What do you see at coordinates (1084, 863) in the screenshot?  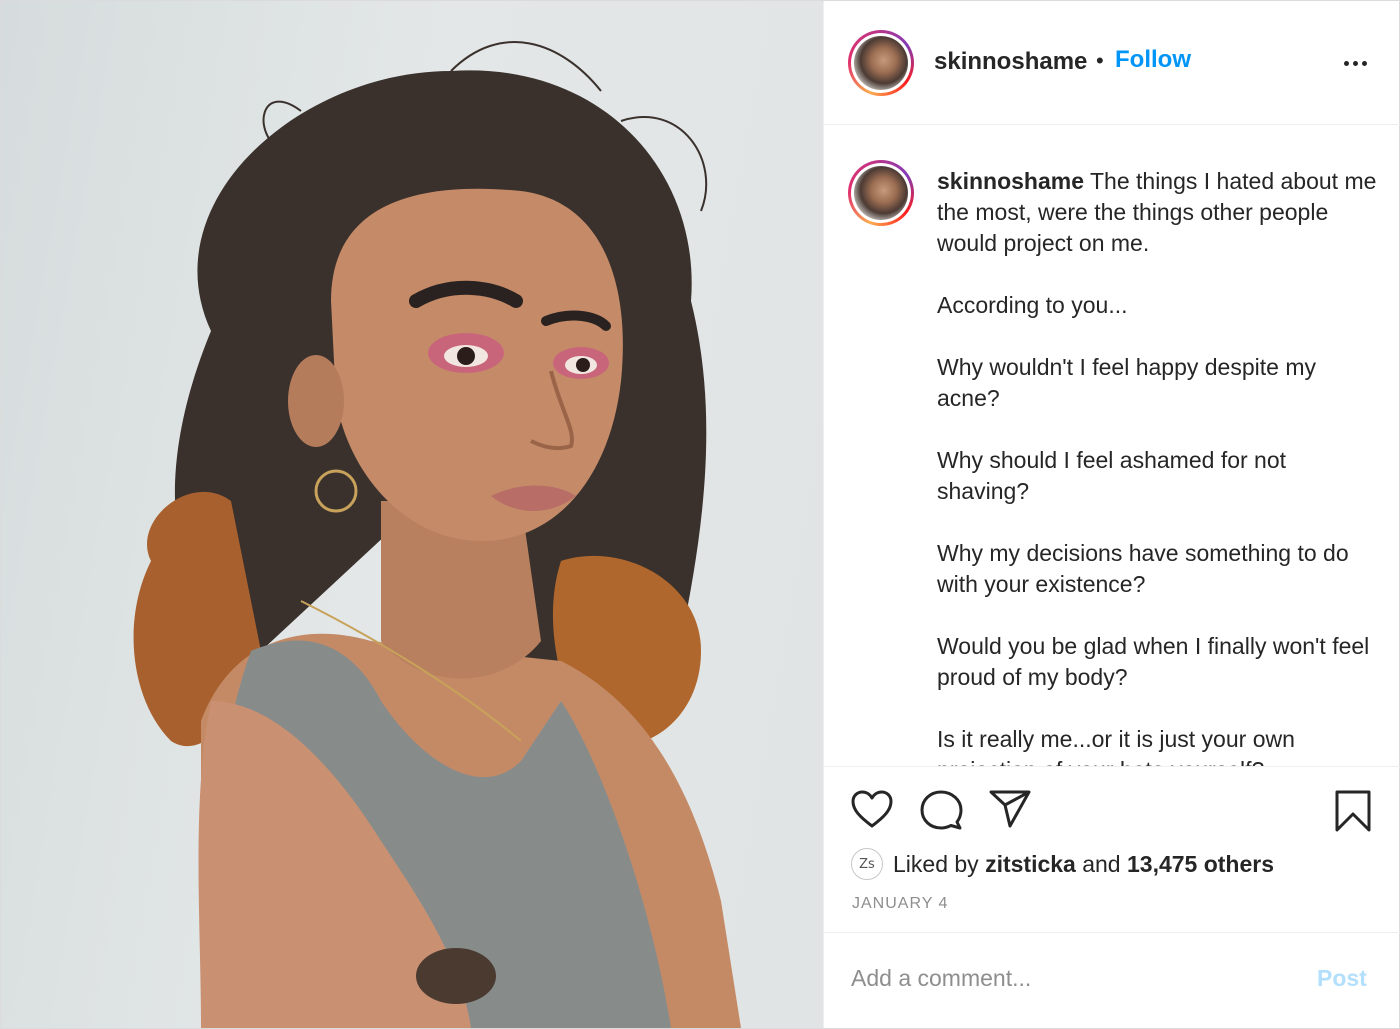 I see `likes-text: Liked by zitsticka and 13,475 others` at bounding box center [1084, 863].